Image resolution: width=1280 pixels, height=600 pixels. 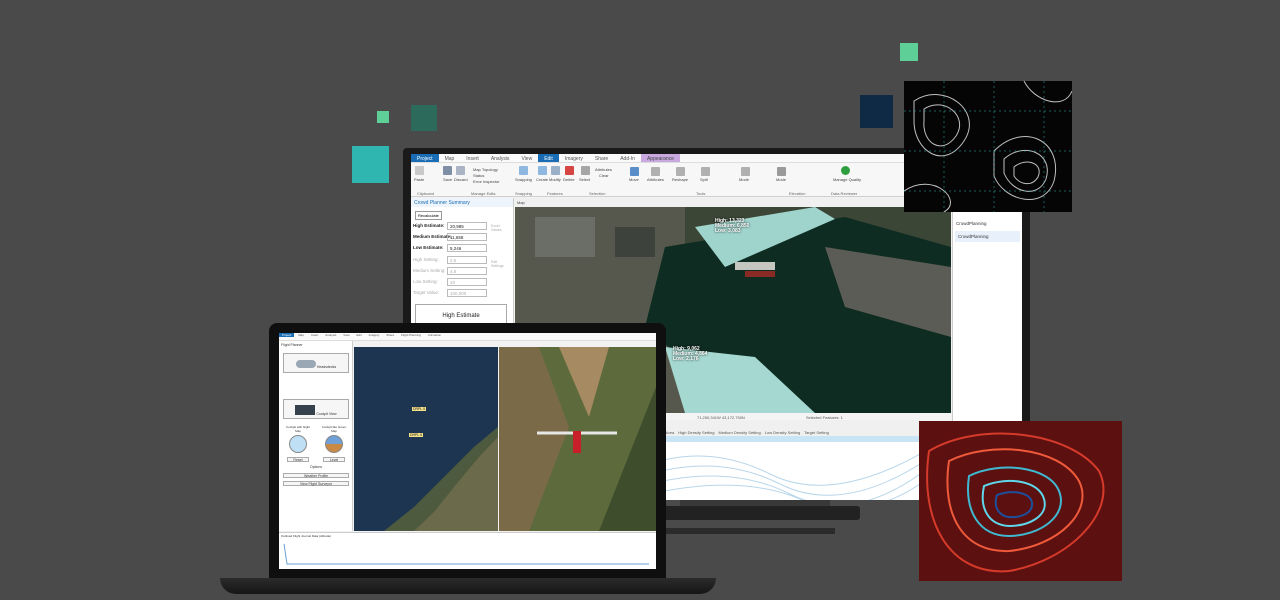 What do you see at coordinates (500, 264) in the screenshot?
I see `edit-settings-label: Edit Settings` at bounding box center [500, 264].